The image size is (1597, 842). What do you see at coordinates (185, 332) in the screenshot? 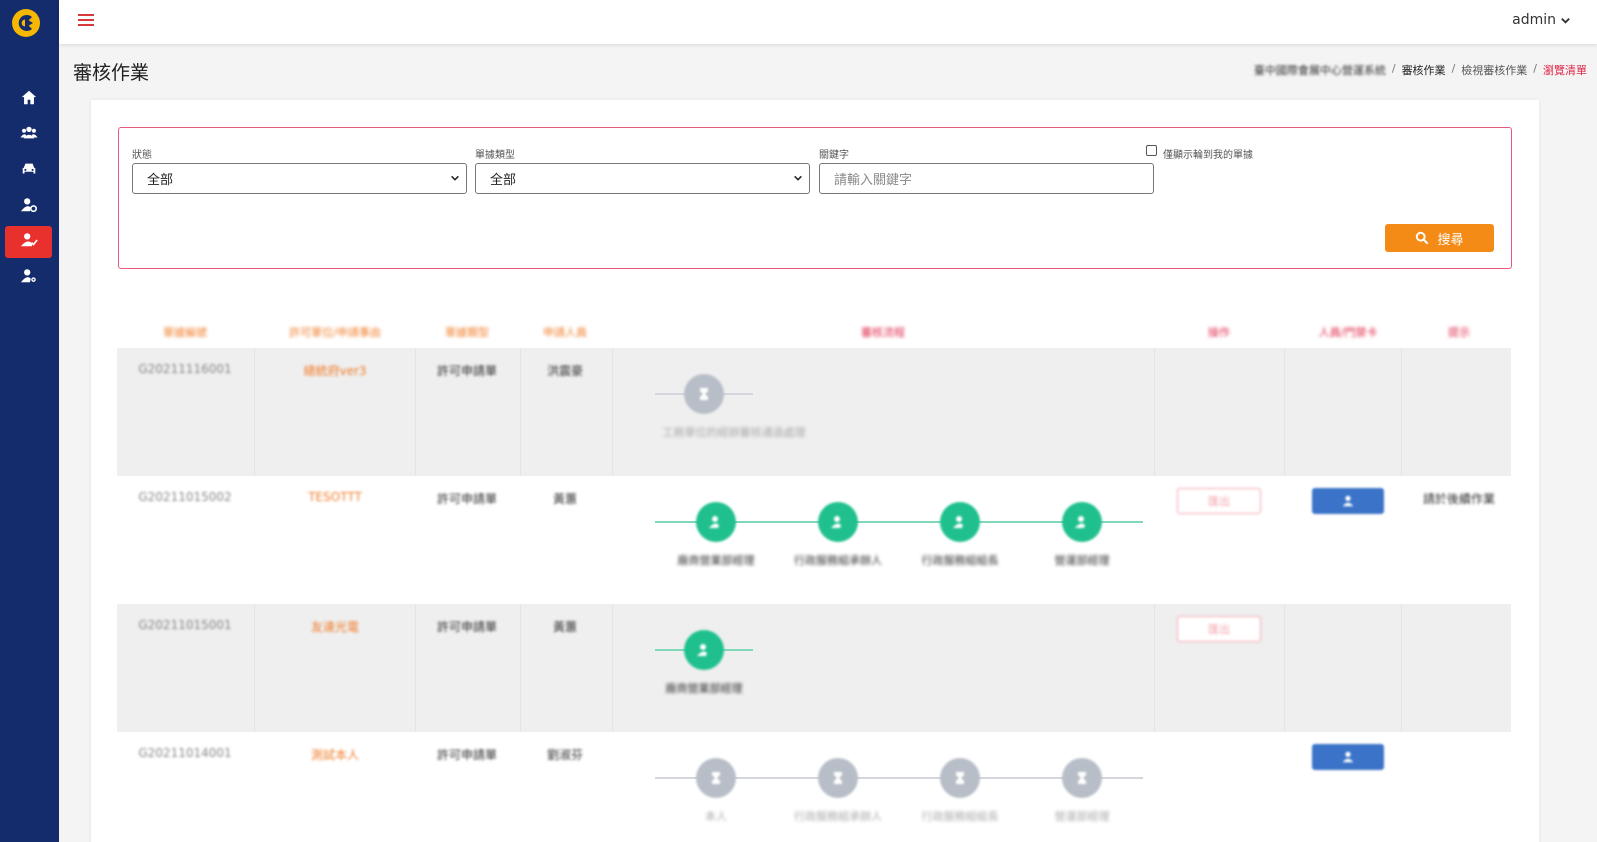
I see `col-header-id: 單據編號` at bounding box center [185, 332].